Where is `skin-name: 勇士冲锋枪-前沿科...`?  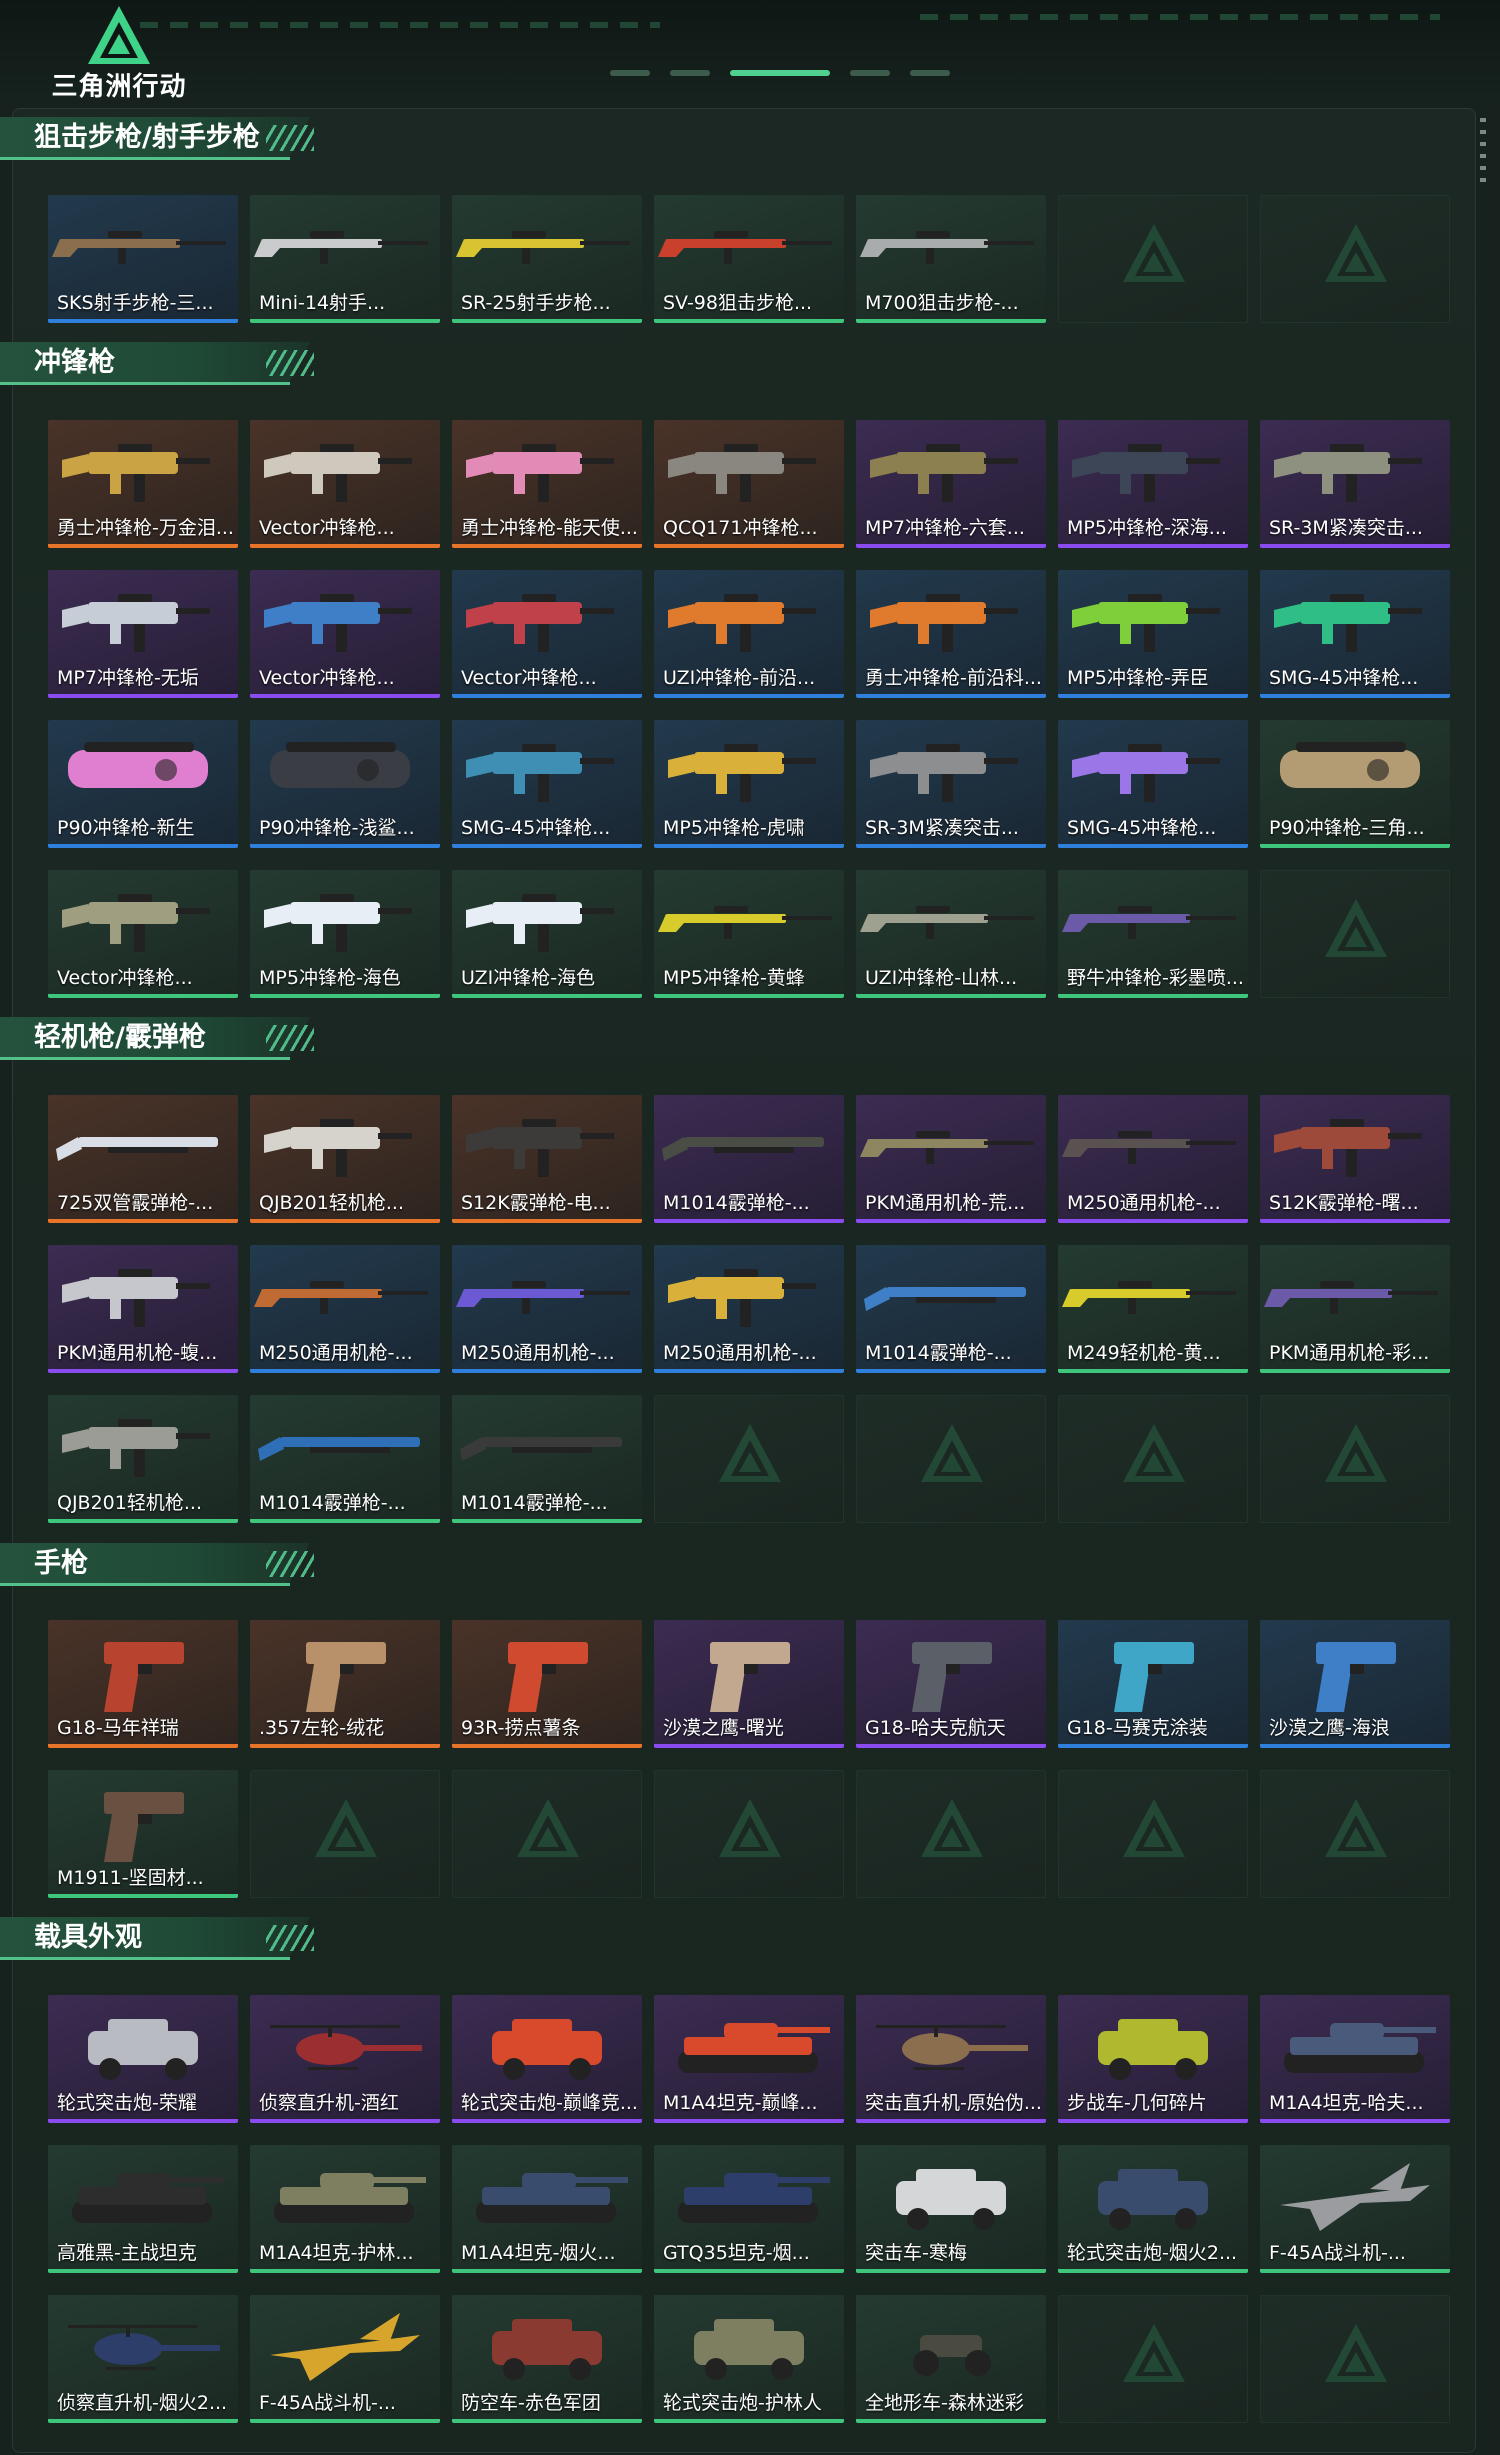 skin-name: 勇士冲锋枪-前沿科... is located at coordinates (953, 678).